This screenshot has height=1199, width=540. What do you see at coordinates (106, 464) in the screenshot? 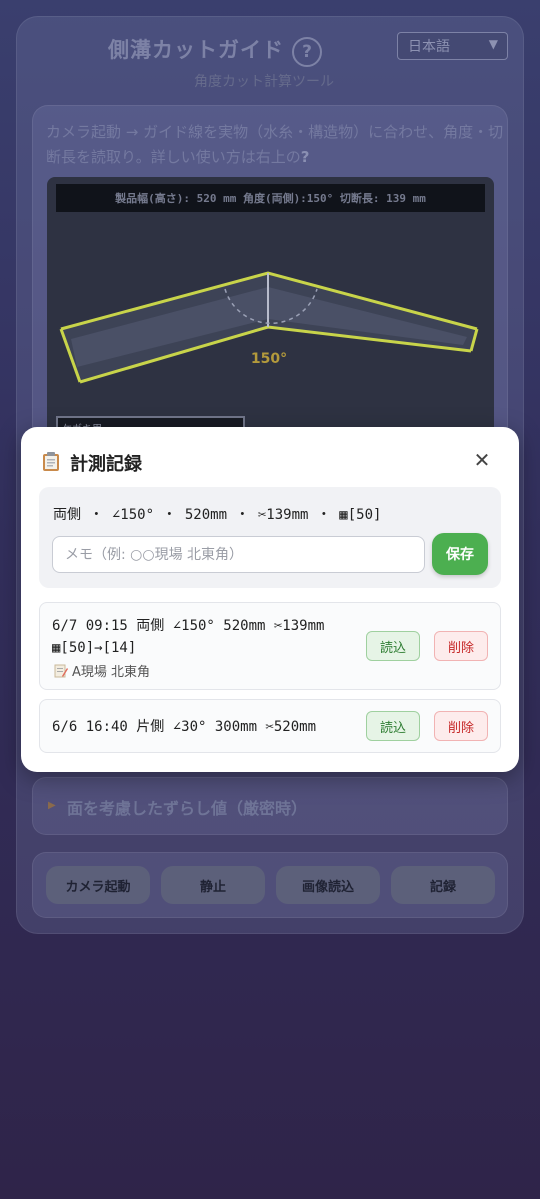
I see `modal-title: 計測記録` at bounding box center [106, 464].